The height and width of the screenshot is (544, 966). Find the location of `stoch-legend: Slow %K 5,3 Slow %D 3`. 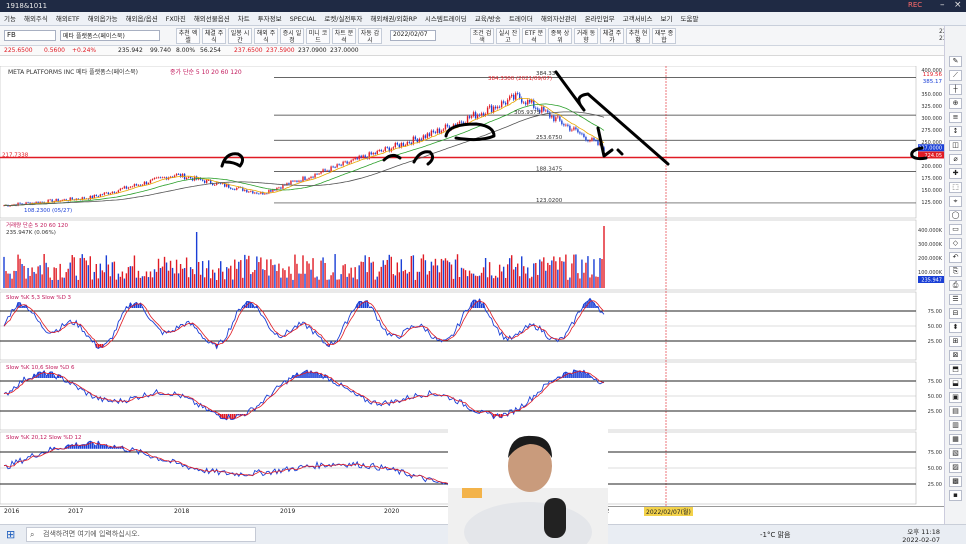

stoch-legend: Slow %K 5,3 Slow %D 3 is located at coordinates (39, 298).